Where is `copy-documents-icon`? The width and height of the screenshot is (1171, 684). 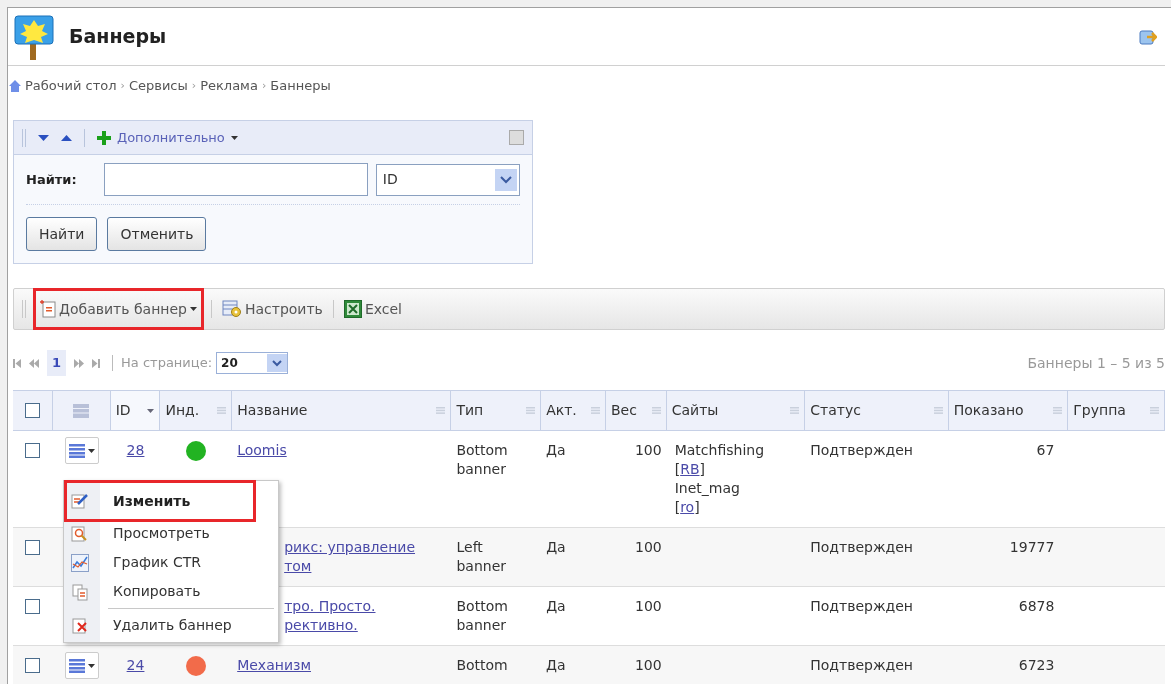
copy-documents-icon is located at coordinates (80, 591).